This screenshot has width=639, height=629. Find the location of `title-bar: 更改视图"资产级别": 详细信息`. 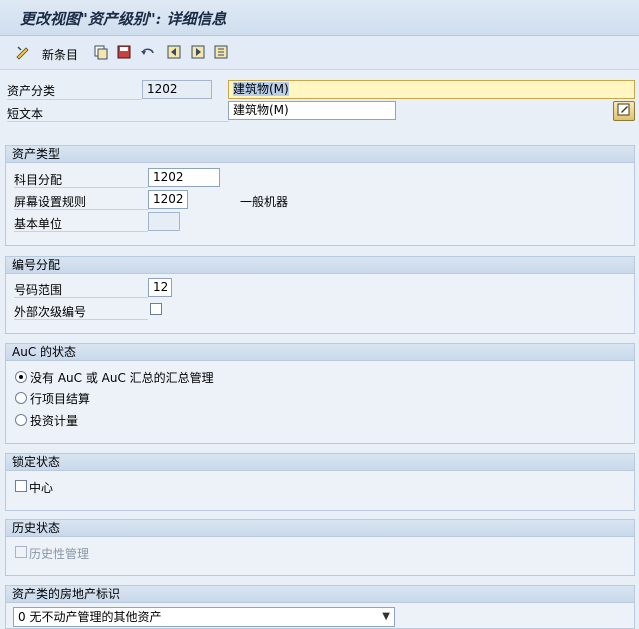

title-bar: 更改视图"资产级别": 详细信息 is located at coordinates (319, 18).